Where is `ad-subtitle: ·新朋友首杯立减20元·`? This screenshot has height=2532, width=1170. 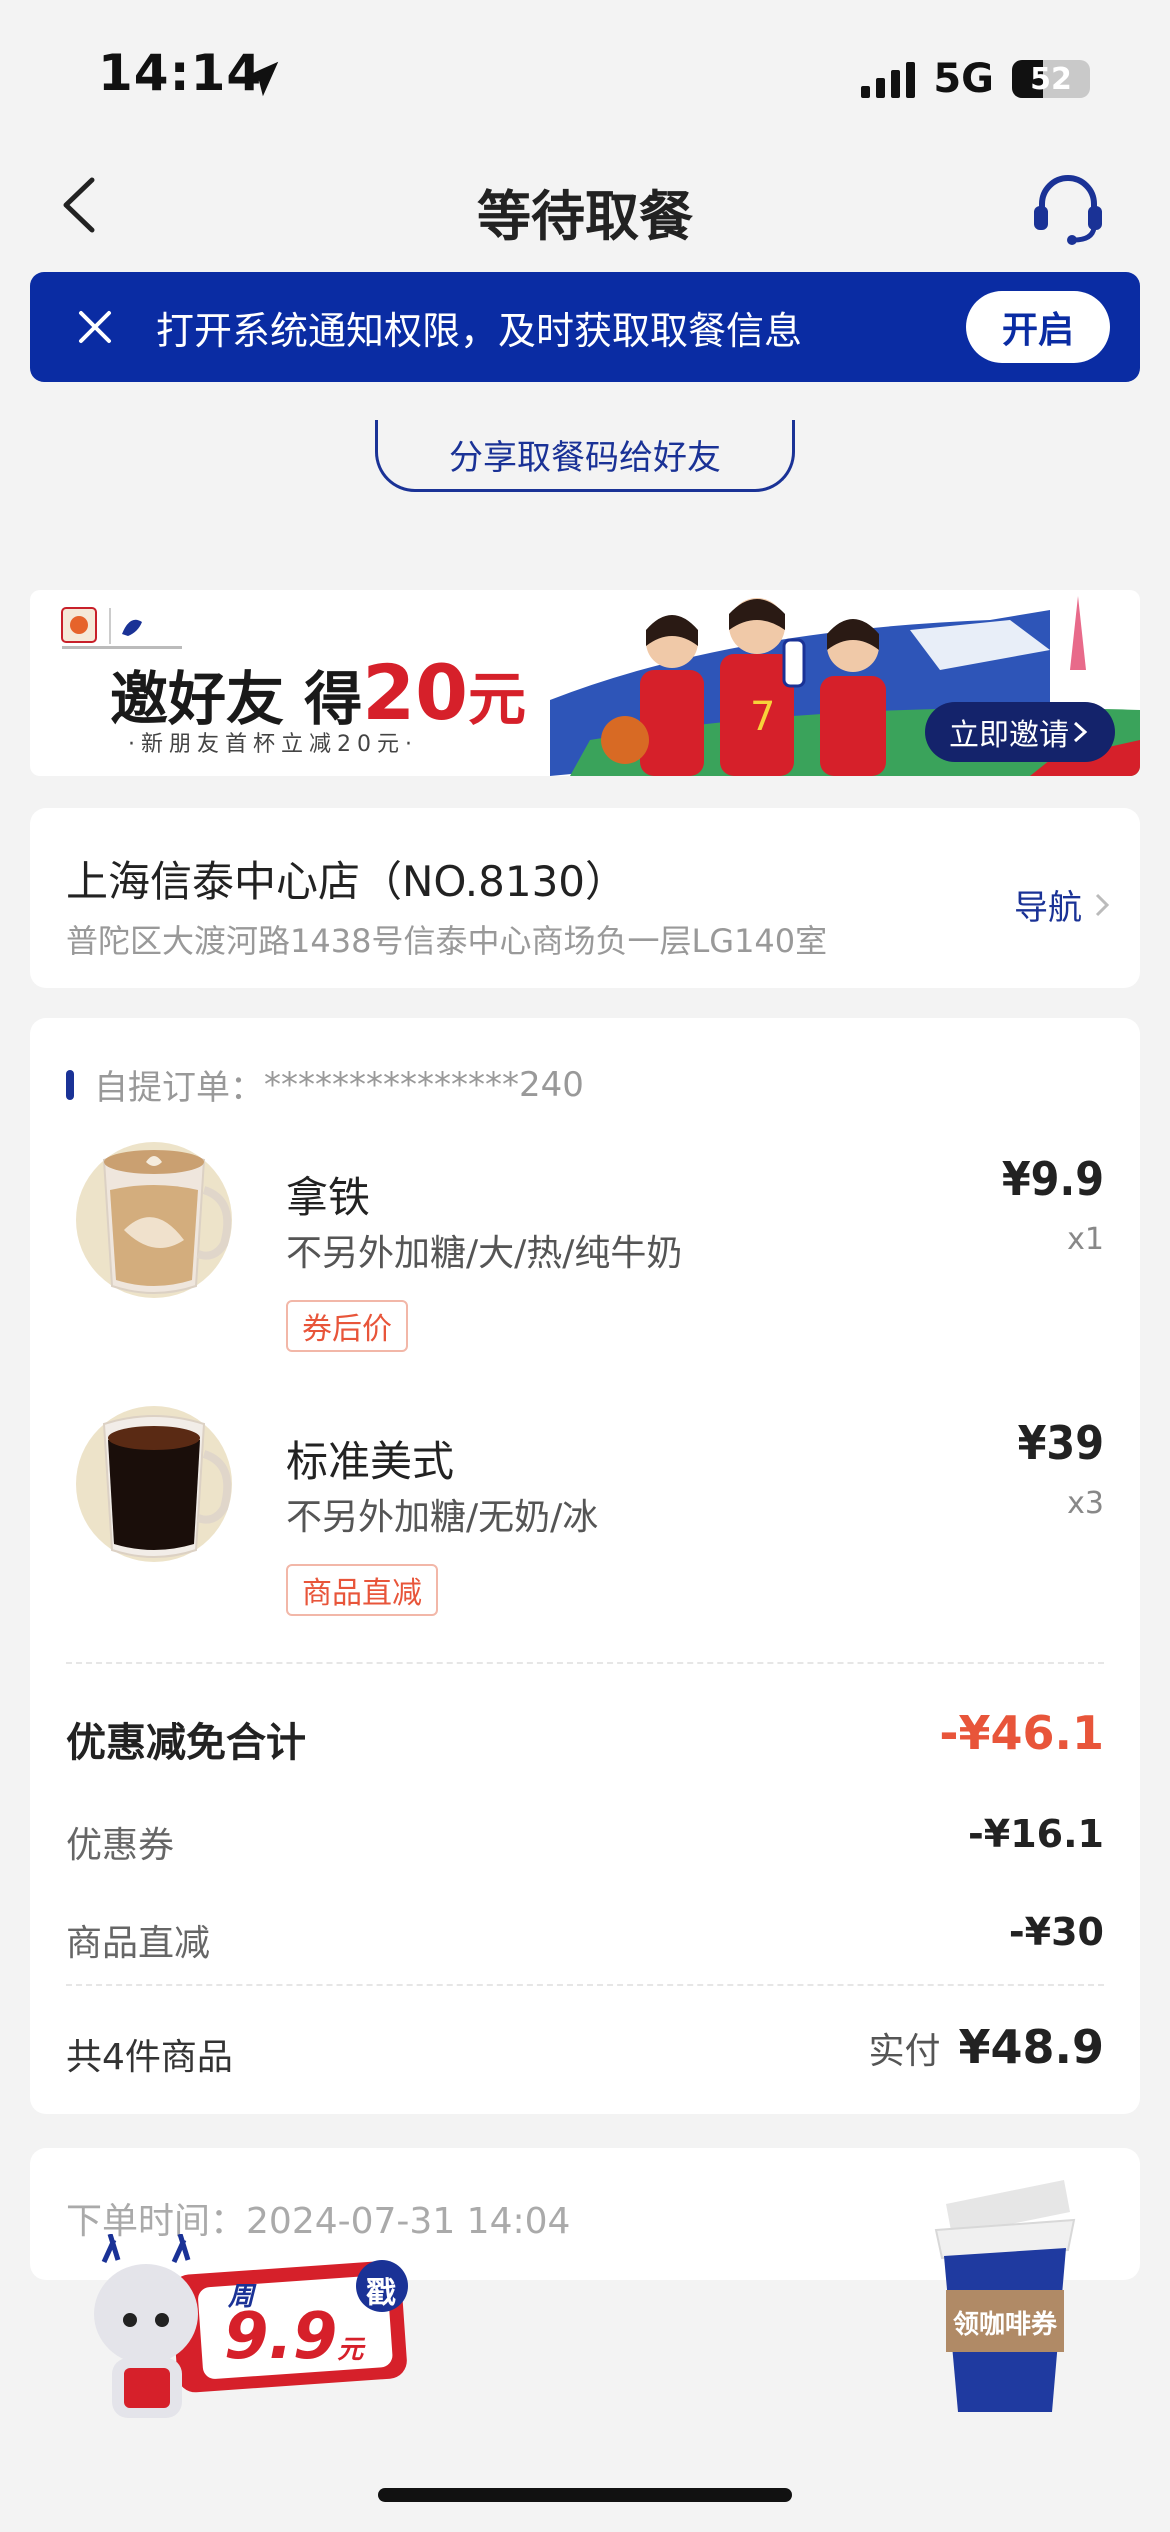 ad-subtitle: ·新朋友首杯立减20元· is located at coordinates (273, 744).